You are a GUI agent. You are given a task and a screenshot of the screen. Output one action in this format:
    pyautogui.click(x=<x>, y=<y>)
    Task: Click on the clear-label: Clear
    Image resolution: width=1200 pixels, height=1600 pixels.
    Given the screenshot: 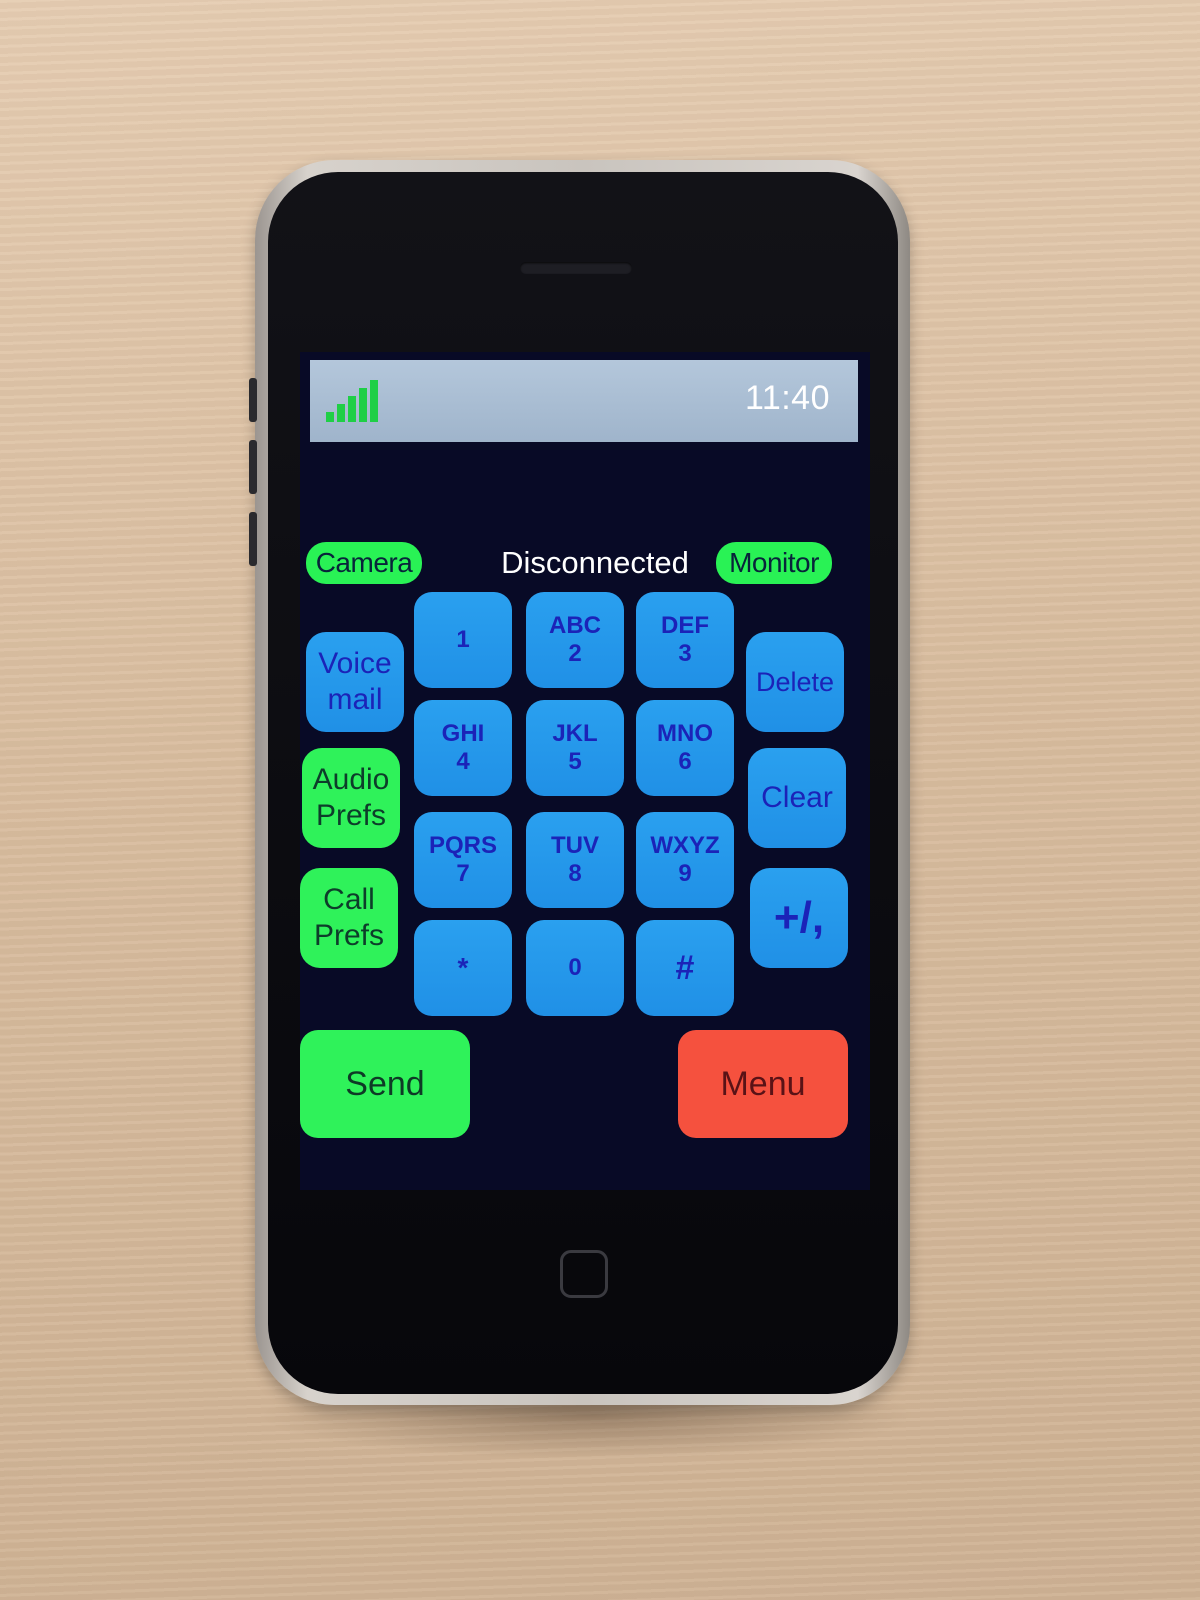 What is the action you would take?
    pyautogui.click(x=797, y=797)
    